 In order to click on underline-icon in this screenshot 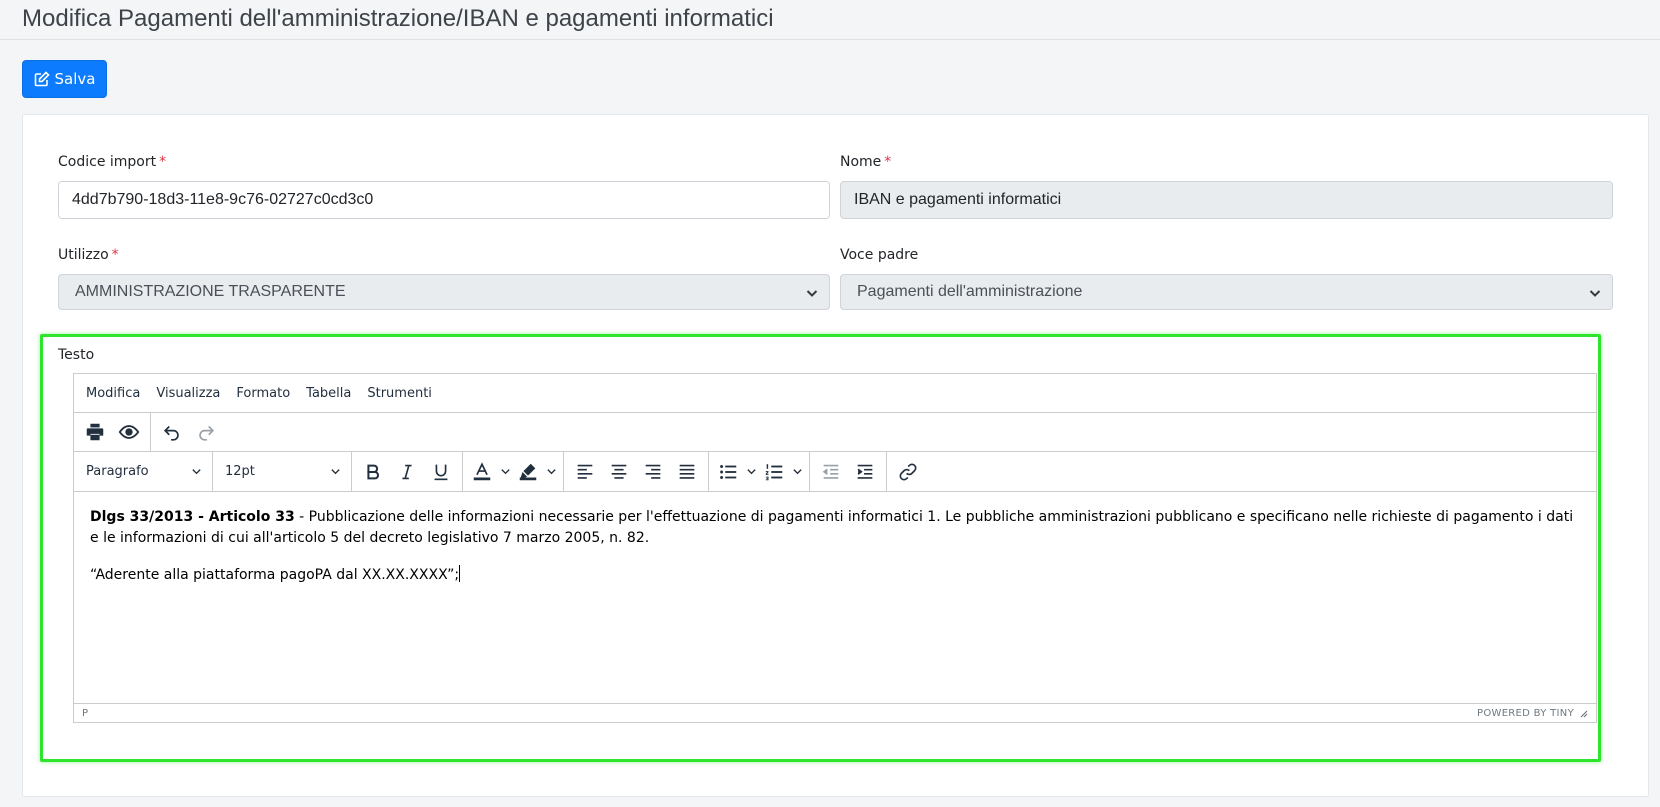, I will do `click(441, 472)`.